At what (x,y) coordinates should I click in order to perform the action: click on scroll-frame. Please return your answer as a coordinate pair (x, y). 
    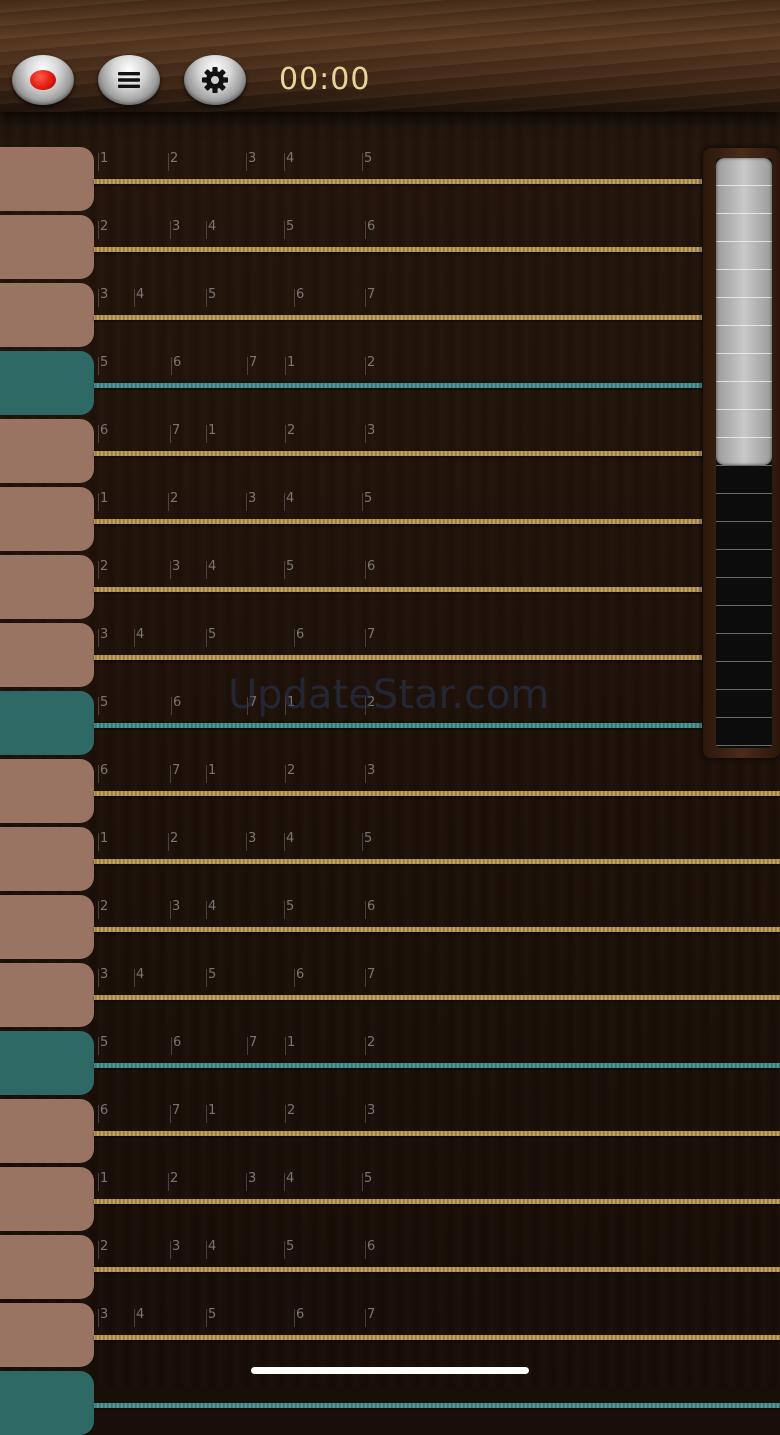
    Looking at the image, I should click on (741, 453).